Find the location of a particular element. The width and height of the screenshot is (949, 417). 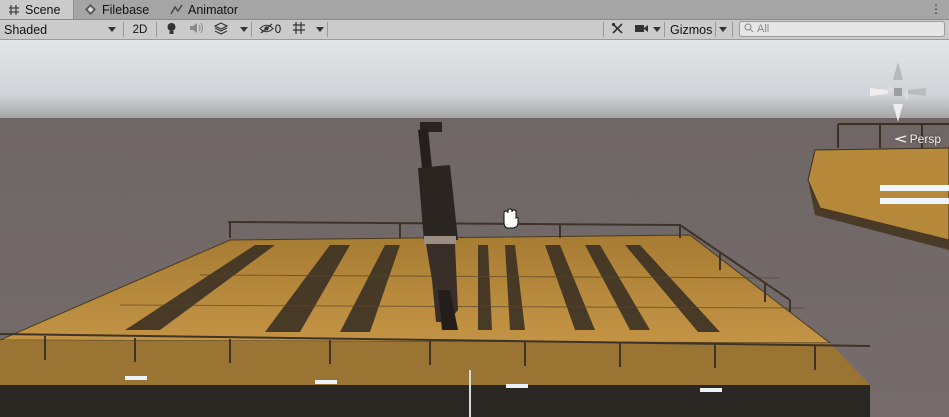

tools-icon is located at coordinates (617, 30).